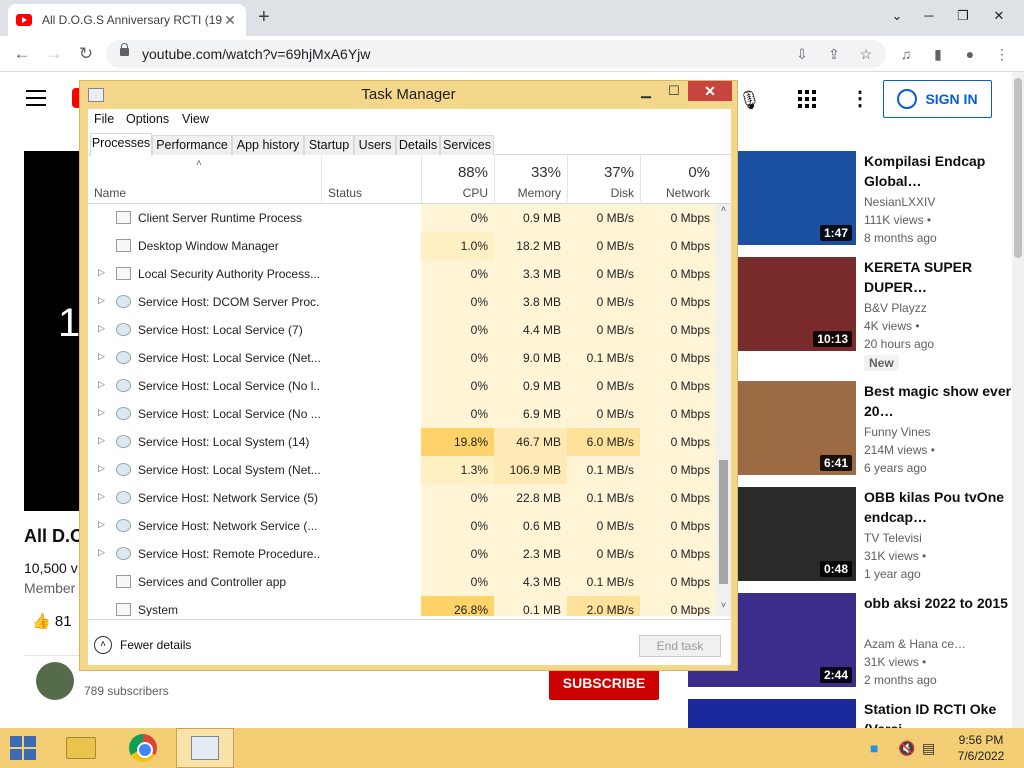 The width and height of the screenshot is (1024, 768). What do you see at coordinates (104, 119) in the screenshot?
I see `menu-file: File` at bounding box center [104, 119].